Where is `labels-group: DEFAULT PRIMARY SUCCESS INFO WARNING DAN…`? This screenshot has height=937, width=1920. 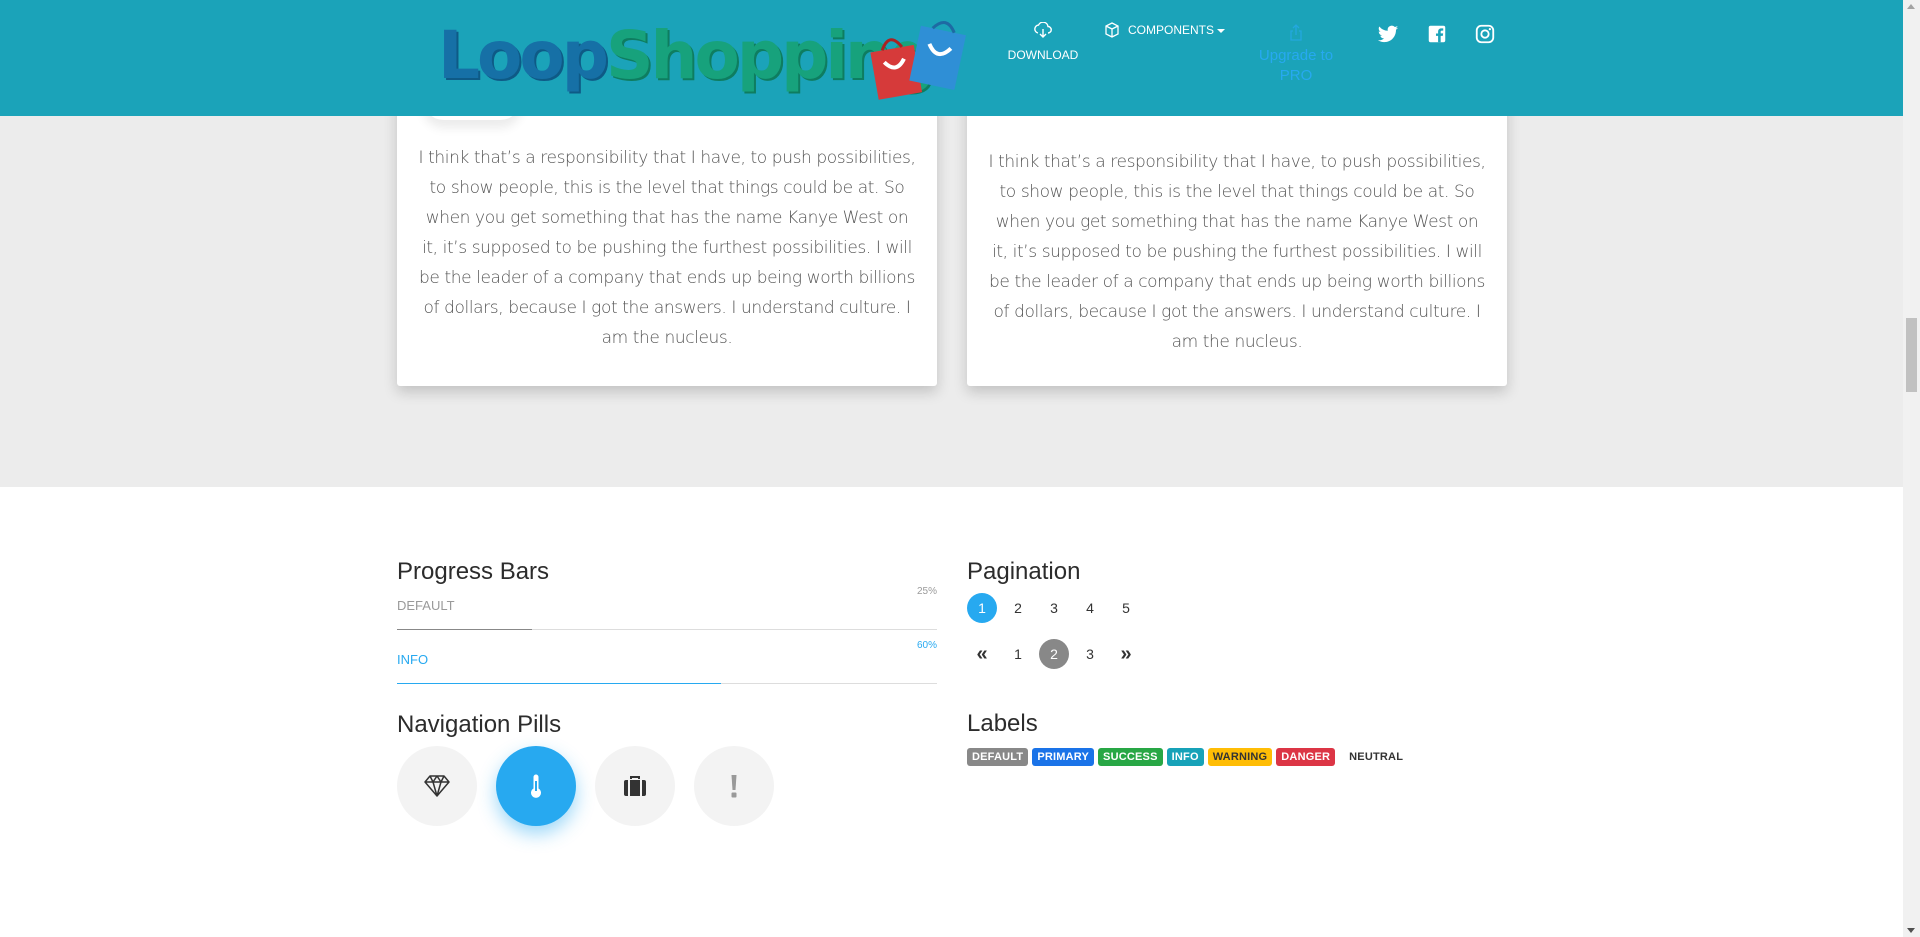 labels-group: DEFAULT PRIMARY SUCCESS INFO WARNING DAN… is located at coordinates (1187, 757).